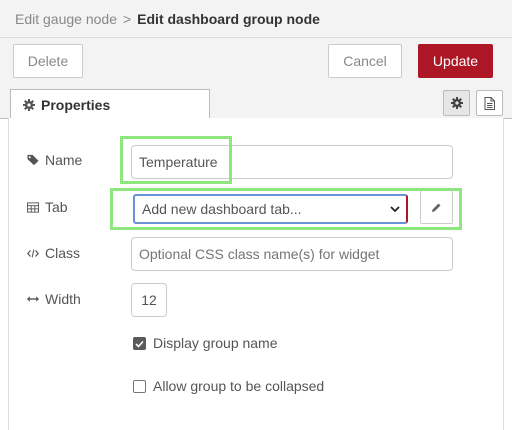 The image size is (512, 430). What do you see at coordinates (63, 253) in the screenshot?
I see `class-label-text: Class` at bounding box center [63, 253].